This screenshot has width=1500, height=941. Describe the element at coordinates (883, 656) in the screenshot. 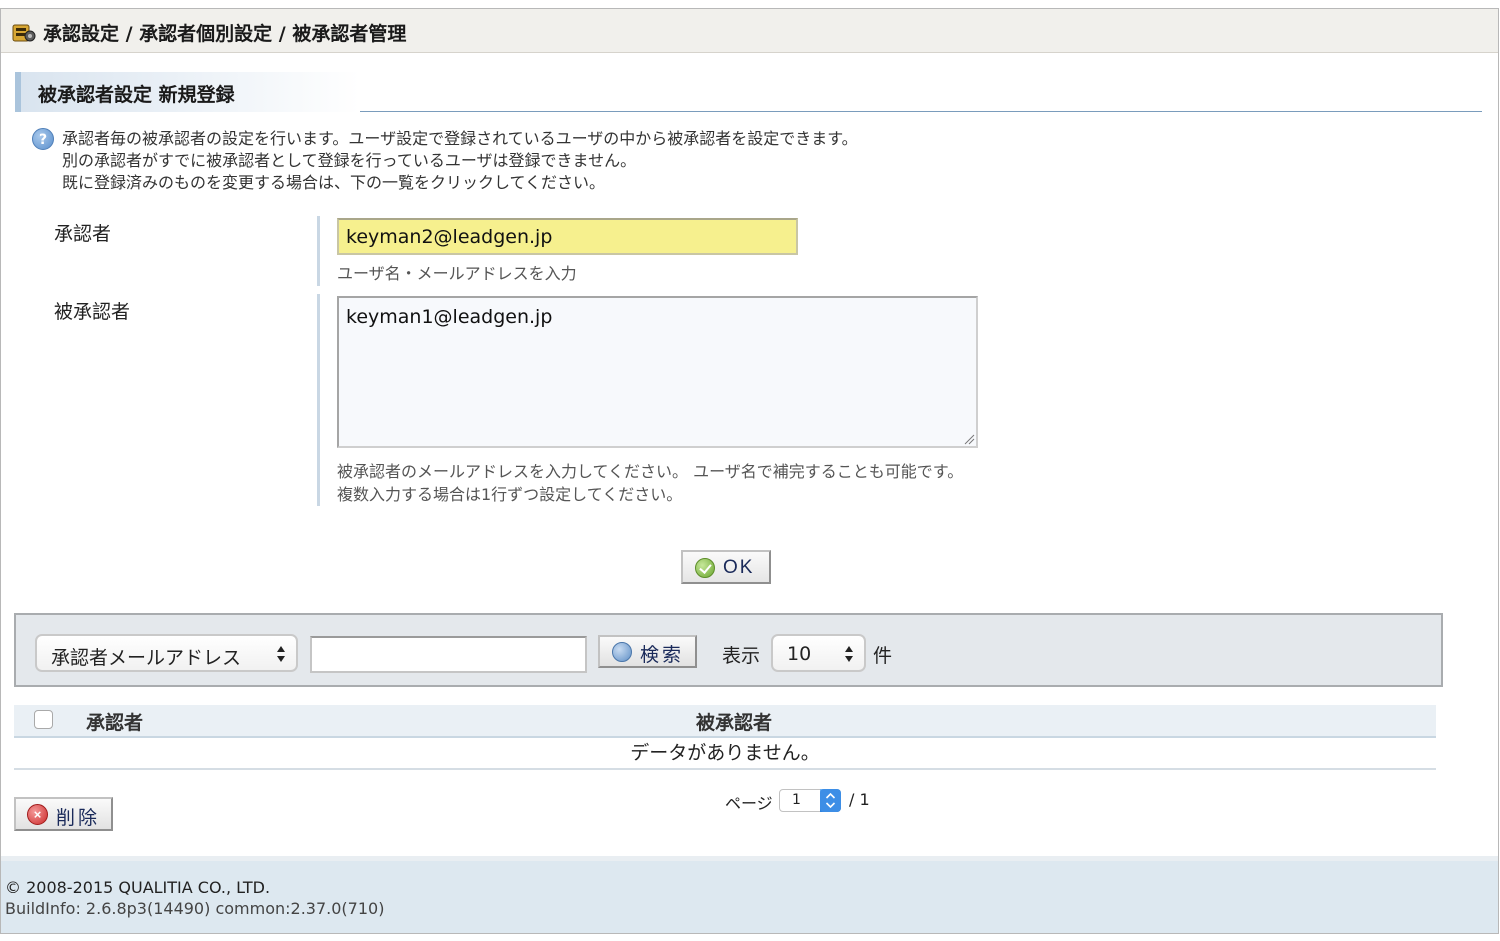

I see `count-unit-label: 件` at that location.